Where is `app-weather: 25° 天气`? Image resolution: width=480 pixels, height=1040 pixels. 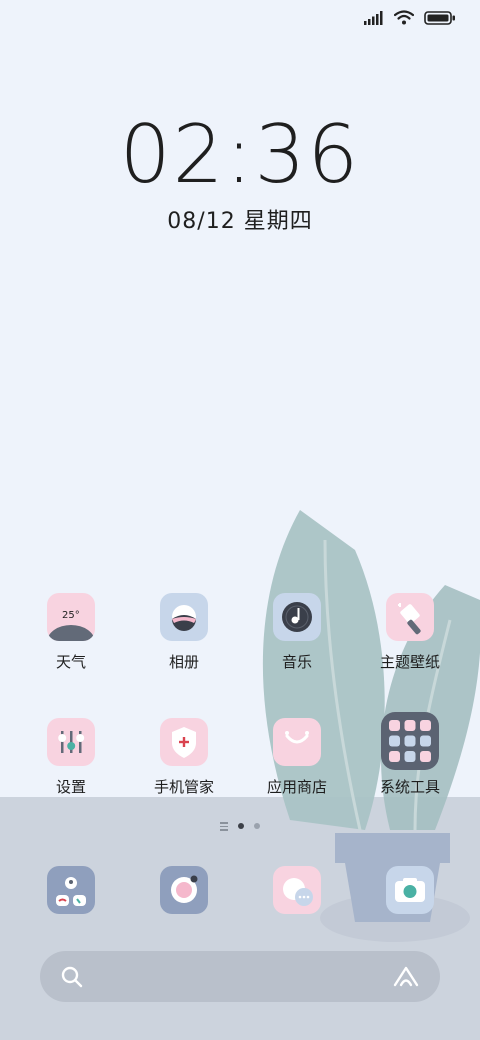
app-weather: 25° 天气 is located at coordinates (71, 632).